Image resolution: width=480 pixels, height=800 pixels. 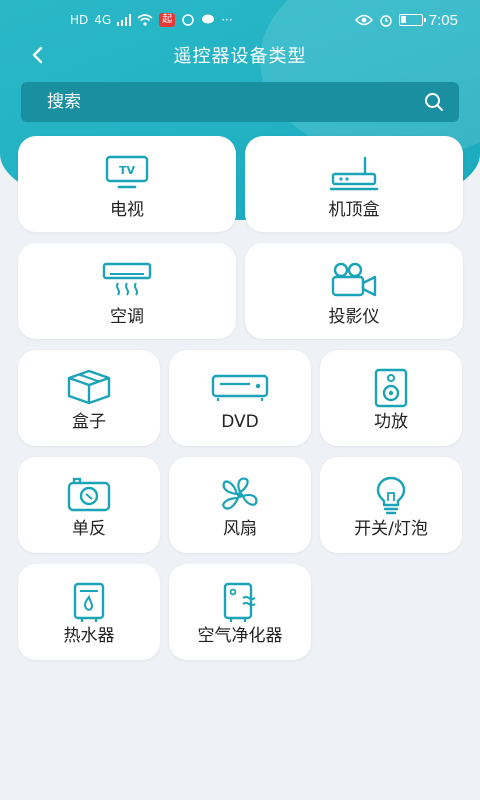 What do you see at coordinates (354, 317) in the screenshot?
I see `device-label: 投影仪` at bounding box center [354, 317].